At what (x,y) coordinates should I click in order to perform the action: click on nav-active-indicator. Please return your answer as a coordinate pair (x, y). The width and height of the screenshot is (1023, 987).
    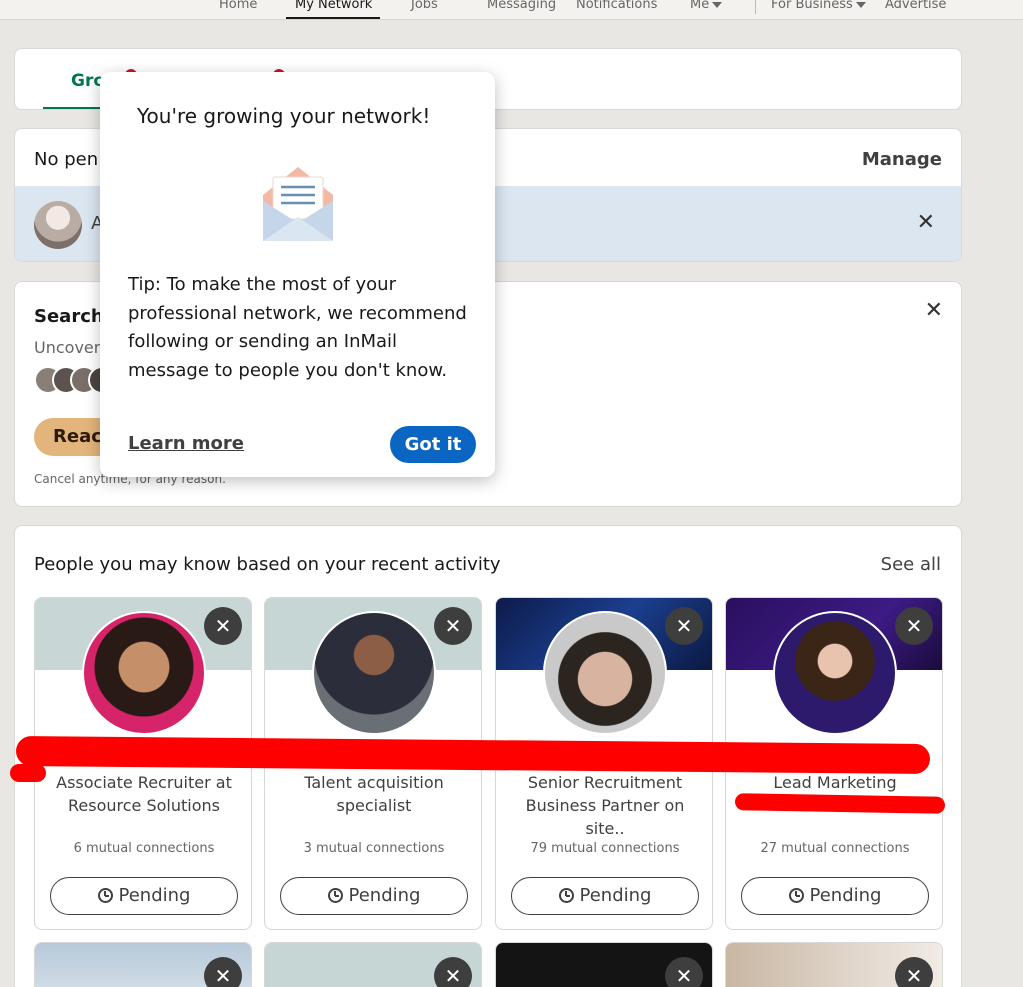
    Looking at the image, I should click on (333, 18).